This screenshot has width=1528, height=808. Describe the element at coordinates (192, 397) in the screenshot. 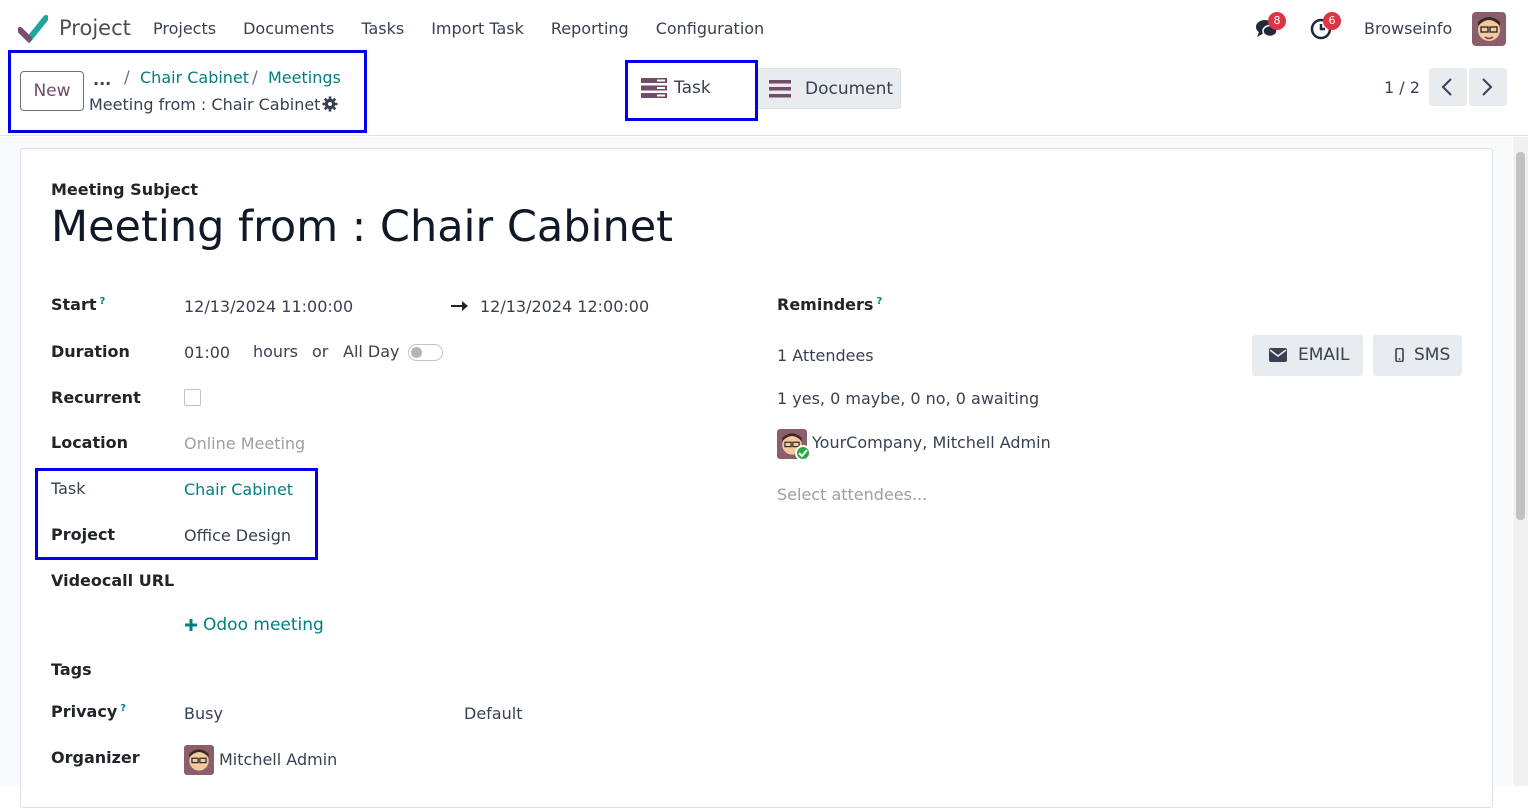

I see `recurrent-checkbox` at that location.